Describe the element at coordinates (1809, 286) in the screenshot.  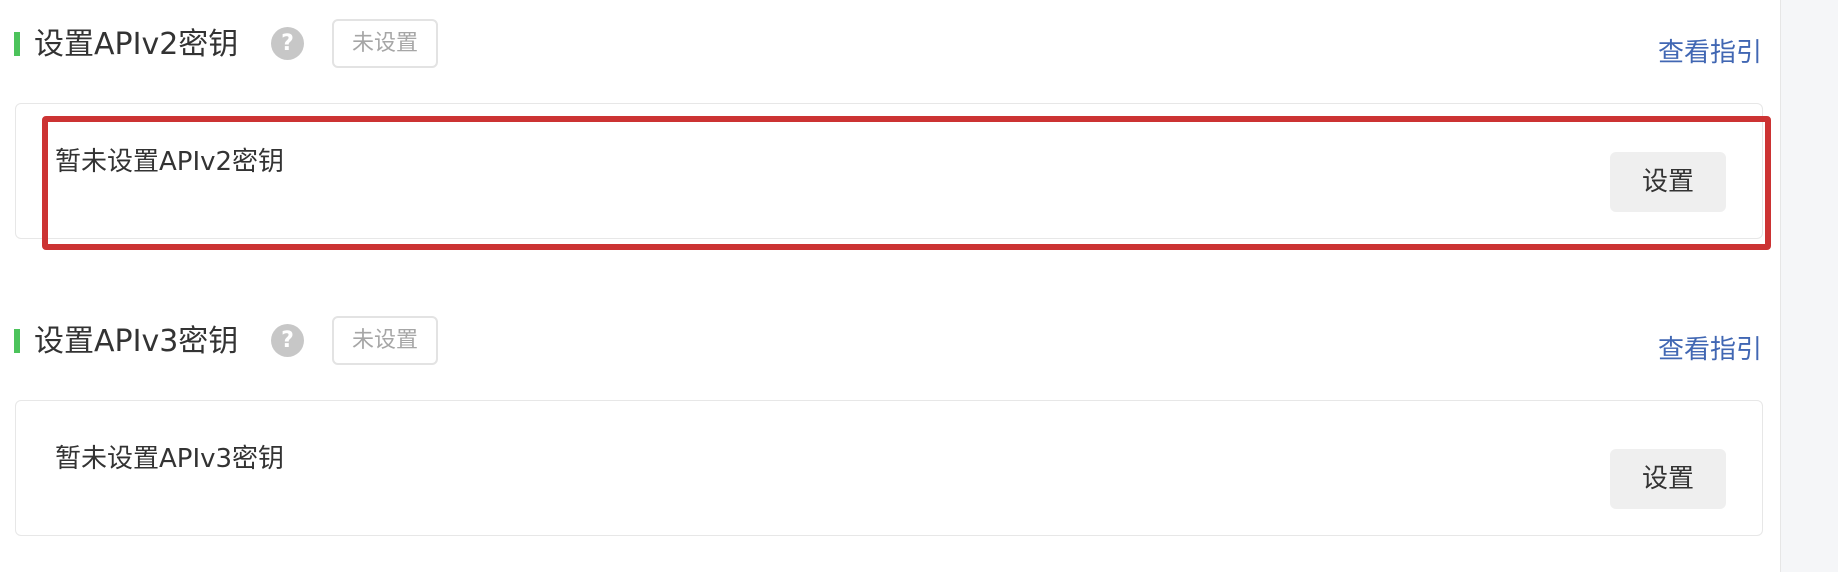
I see `right-edge-panel` at that location.